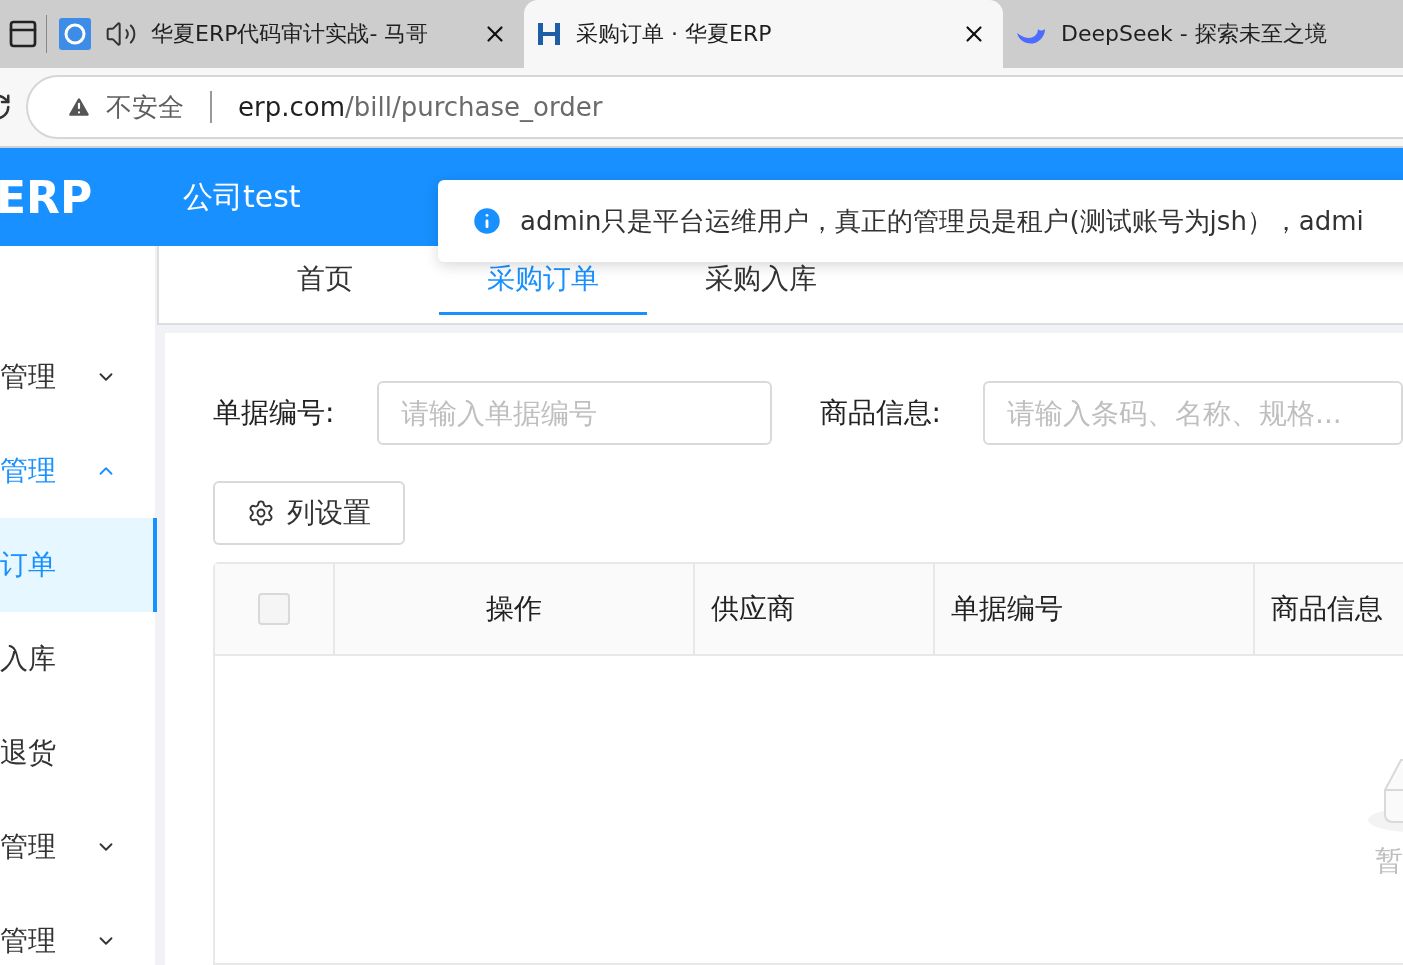 This screenshot has height=965, width=1403. I want to click on column-header: 单据编号, so click(1095, 609).